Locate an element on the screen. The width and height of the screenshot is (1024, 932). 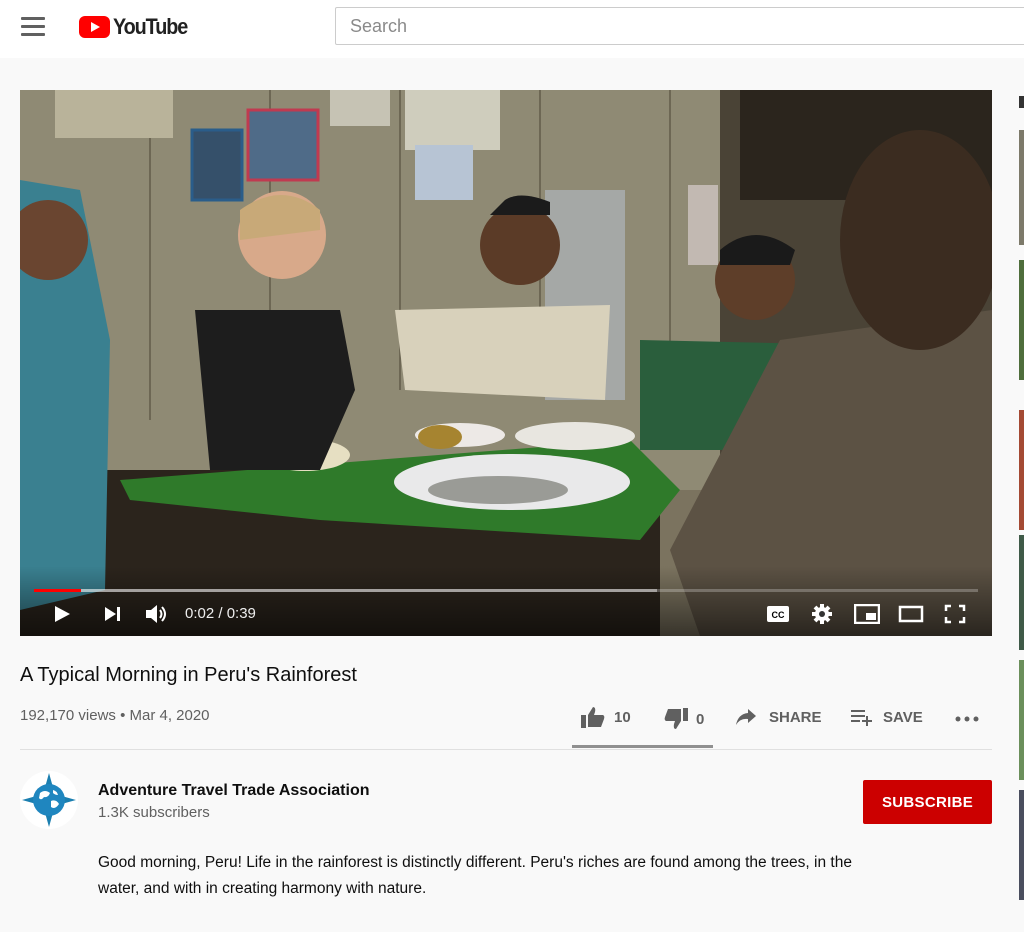
add-to-playlist-icon is located at coordinates (861, 718).